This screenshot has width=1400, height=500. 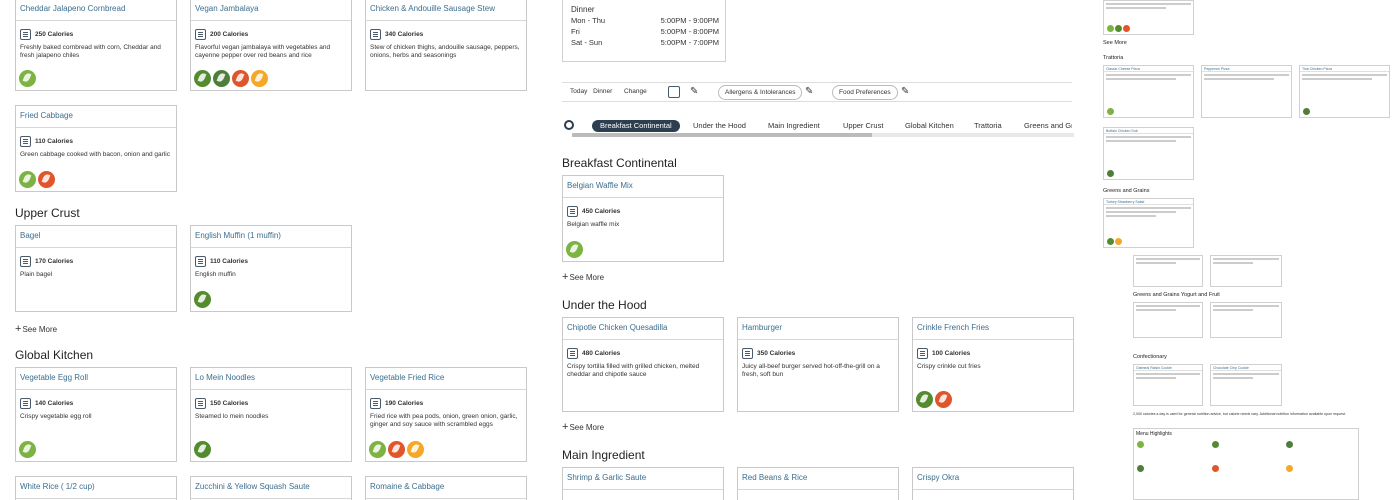 I want to click on menu-item-description: English muffin, so click(x=215, y=274).